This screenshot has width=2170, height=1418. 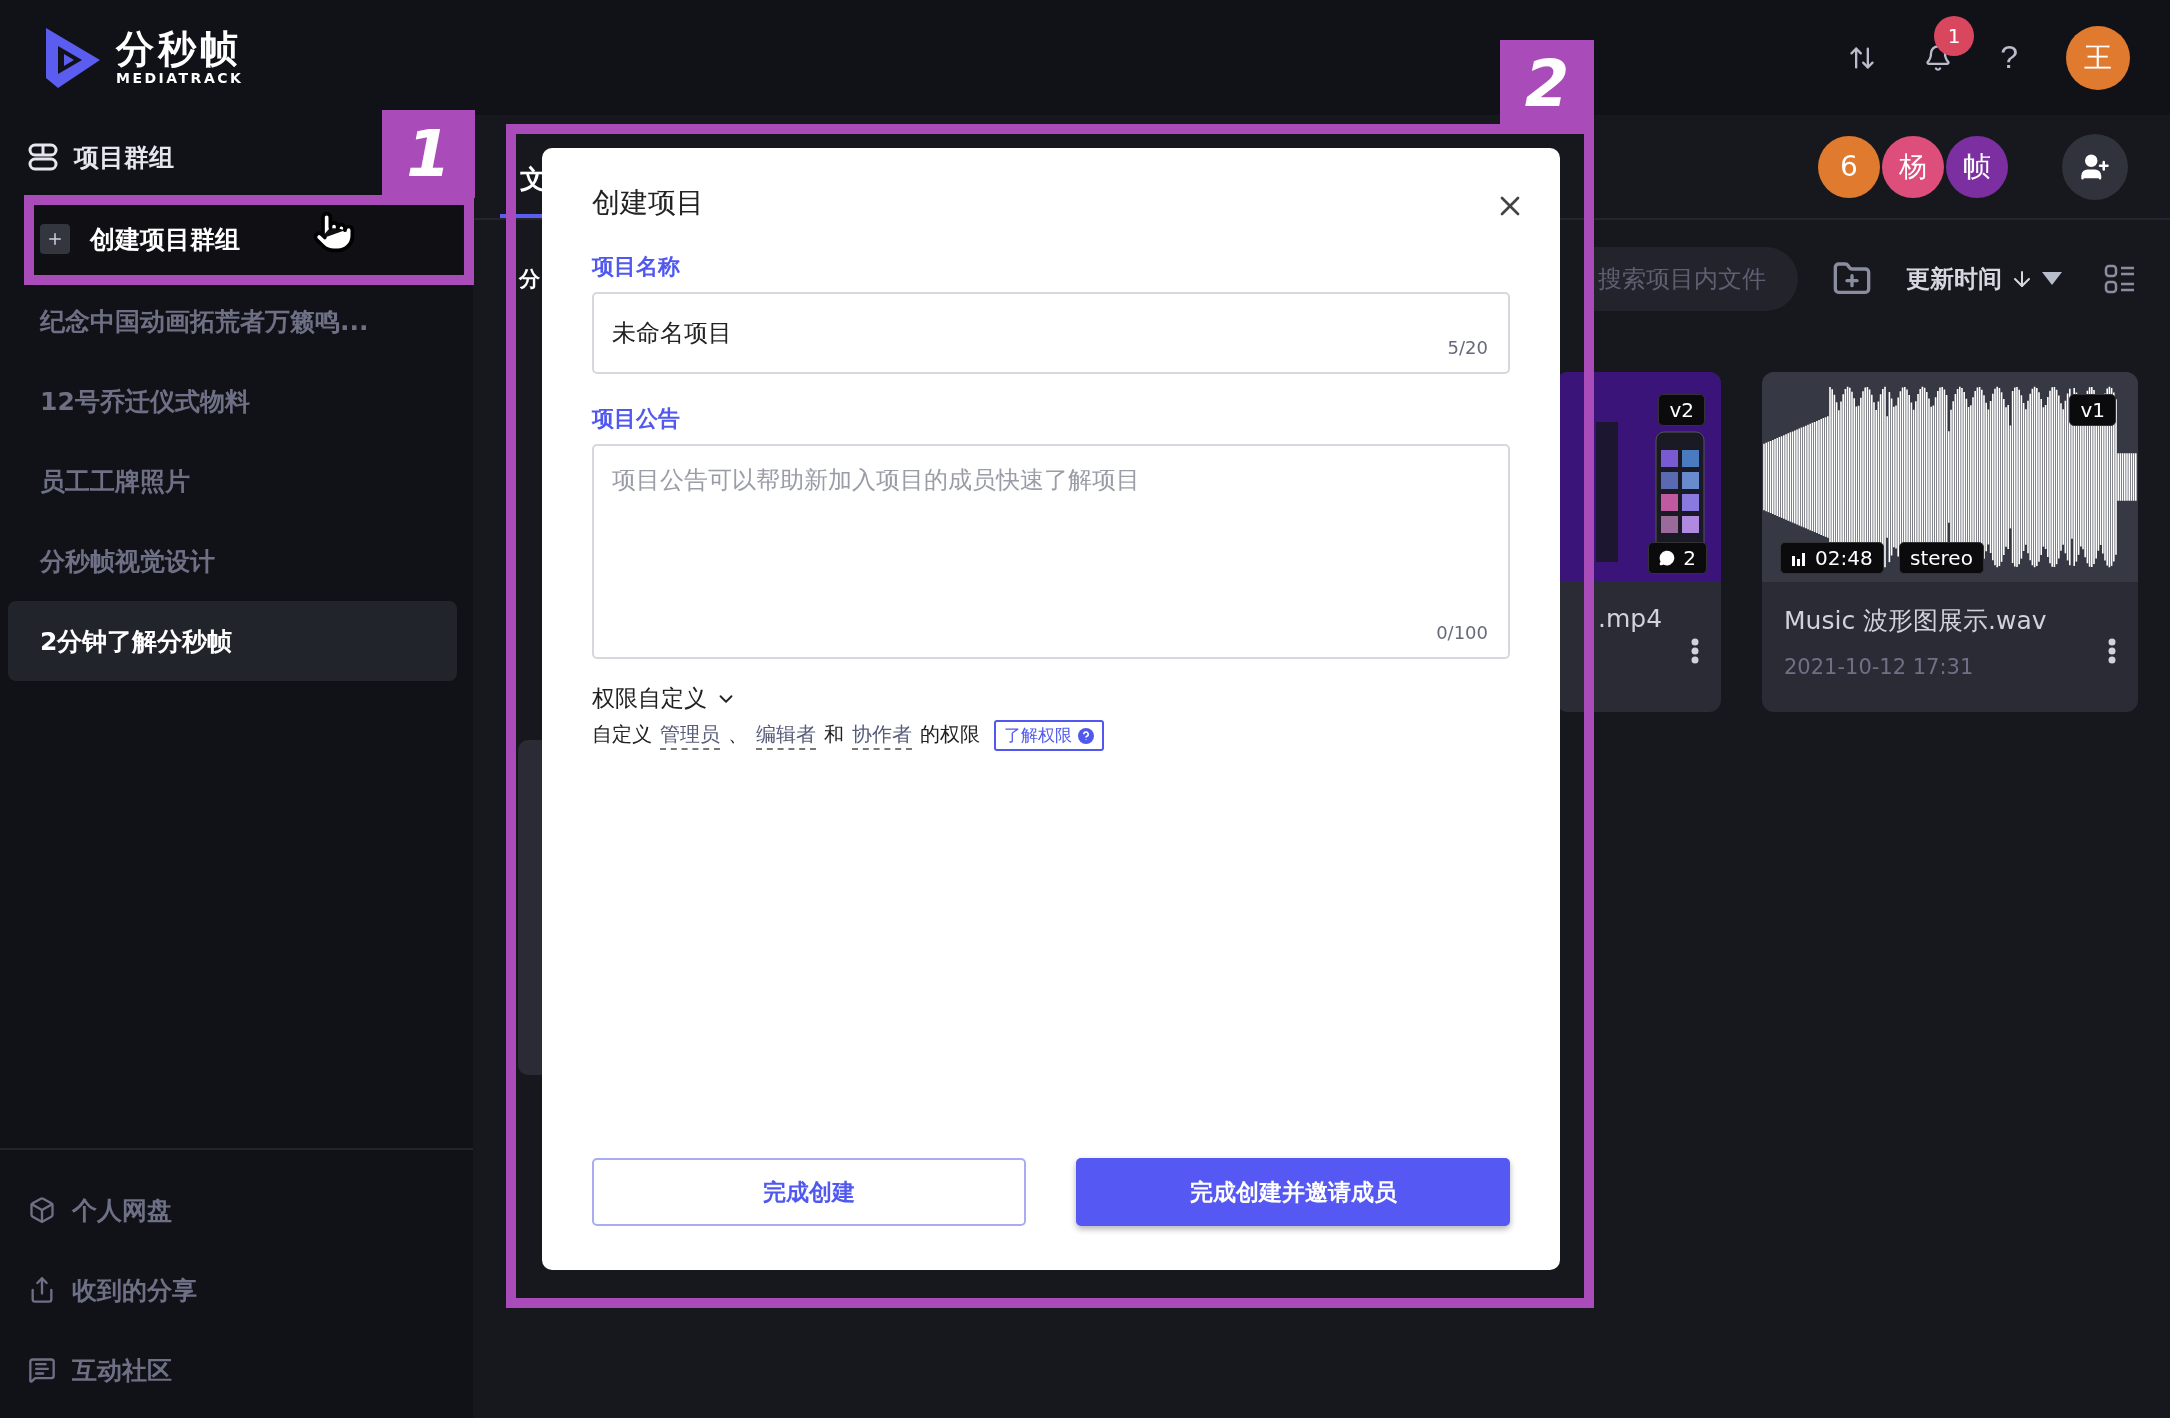 What do you see at coordinates (648, 203) in the screenshot?
I see `dialog-title: 创建项目` at bounding box center [648, 203].